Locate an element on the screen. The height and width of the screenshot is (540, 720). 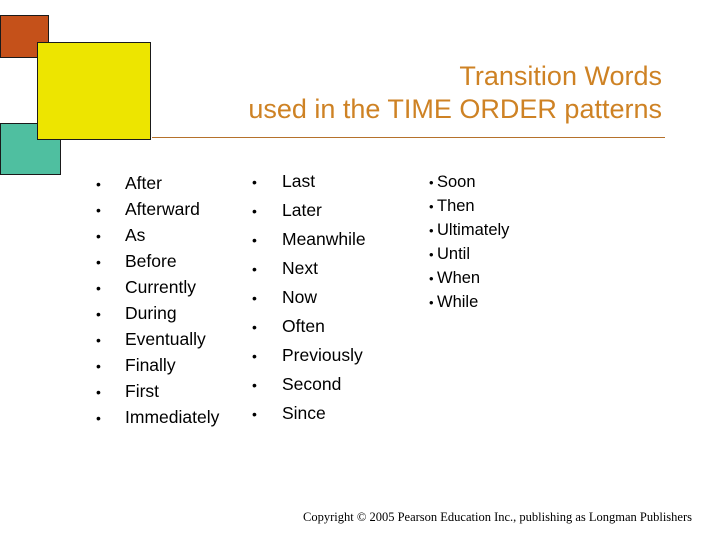
list-item: • Next is located at coordinates (309, 268).